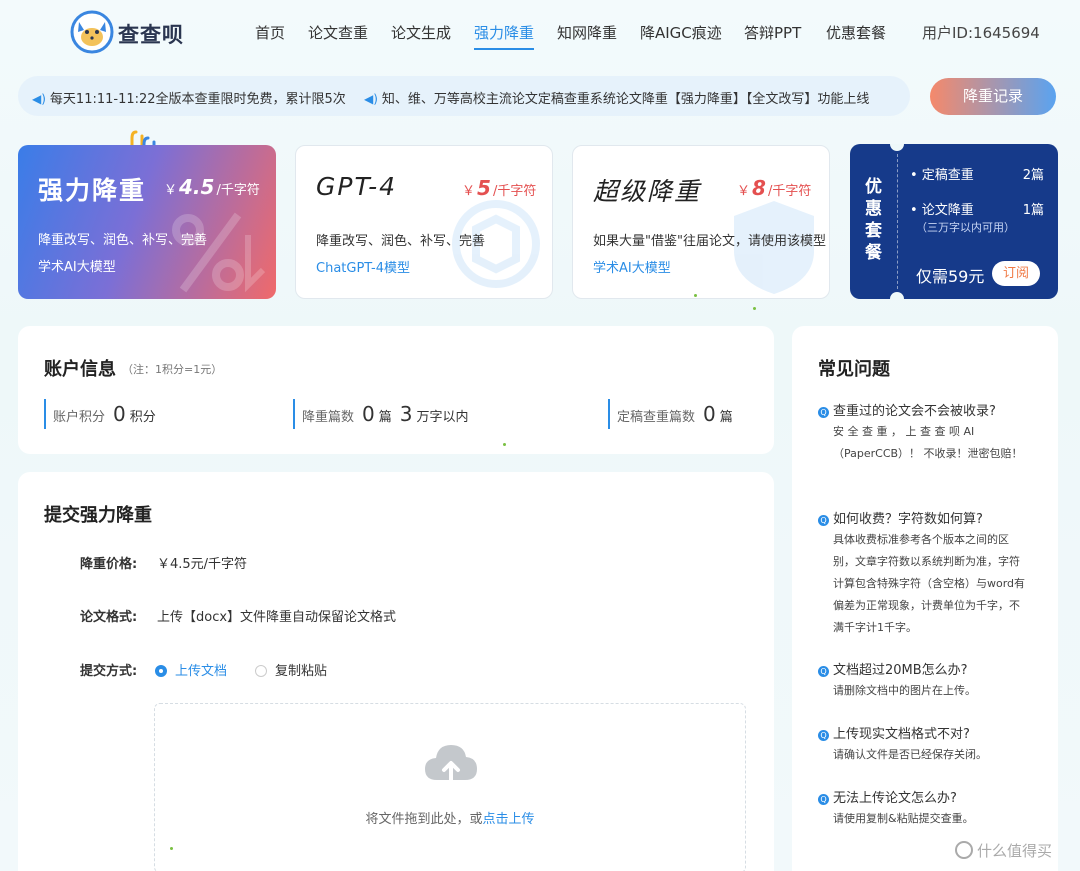 The image size is (1080, 871). I want to click on rewrite-record-button: 降重记录, so click(993, 96).